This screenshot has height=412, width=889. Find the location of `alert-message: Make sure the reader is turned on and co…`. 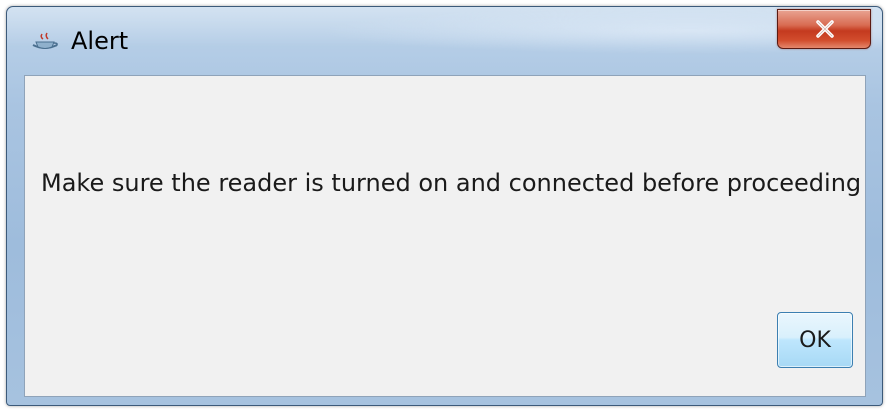

alert-message: Make sure the reader is turned on and co… is located at coordinates (451, 183).